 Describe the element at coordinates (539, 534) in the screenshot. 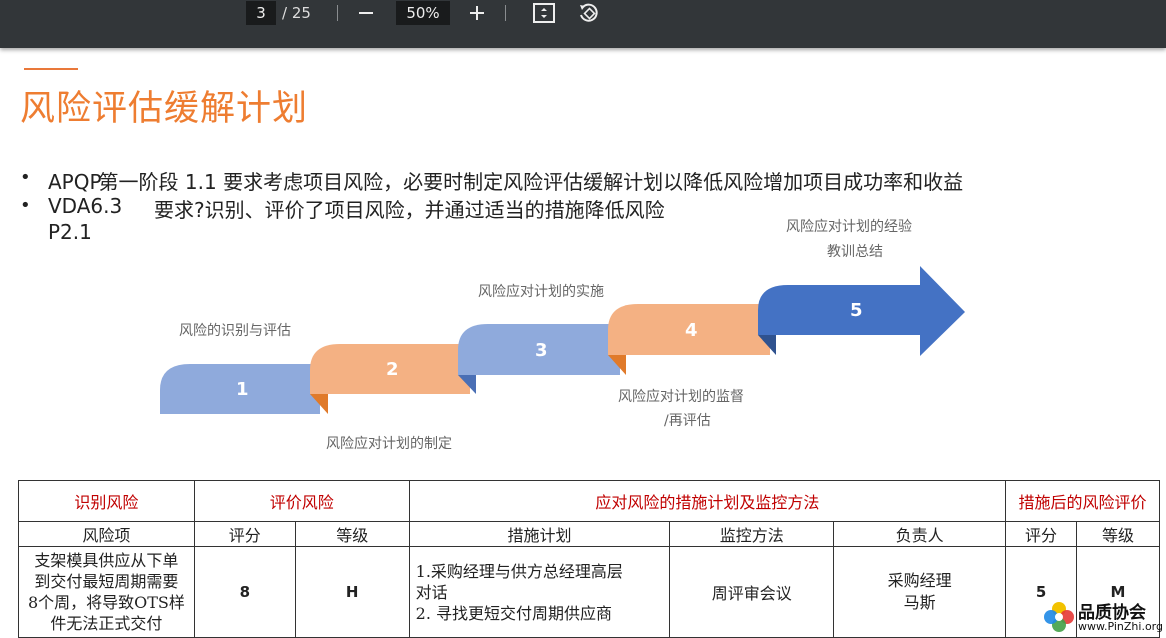

I see `column-header: 措施计划` at that location.